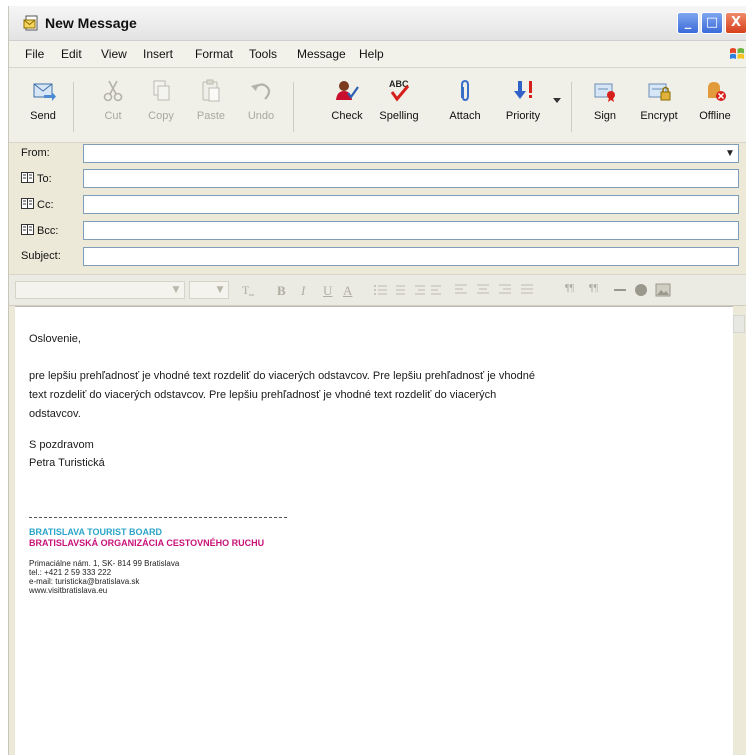 This screenshot has width=746, height=755. I want to click on menu-file: File, so click(34, 54).